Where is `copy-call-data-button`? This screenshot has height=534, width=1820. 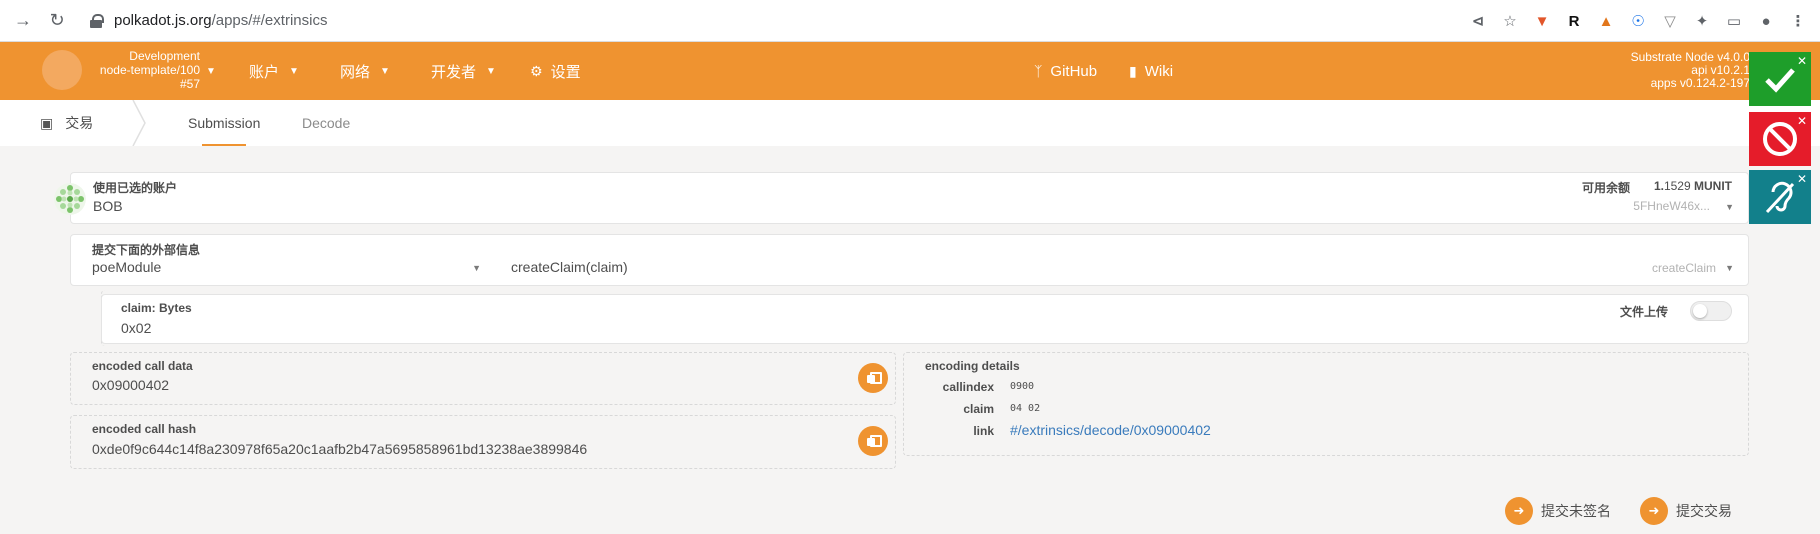 copy-call-data-button is located at coordinates (873, 378).